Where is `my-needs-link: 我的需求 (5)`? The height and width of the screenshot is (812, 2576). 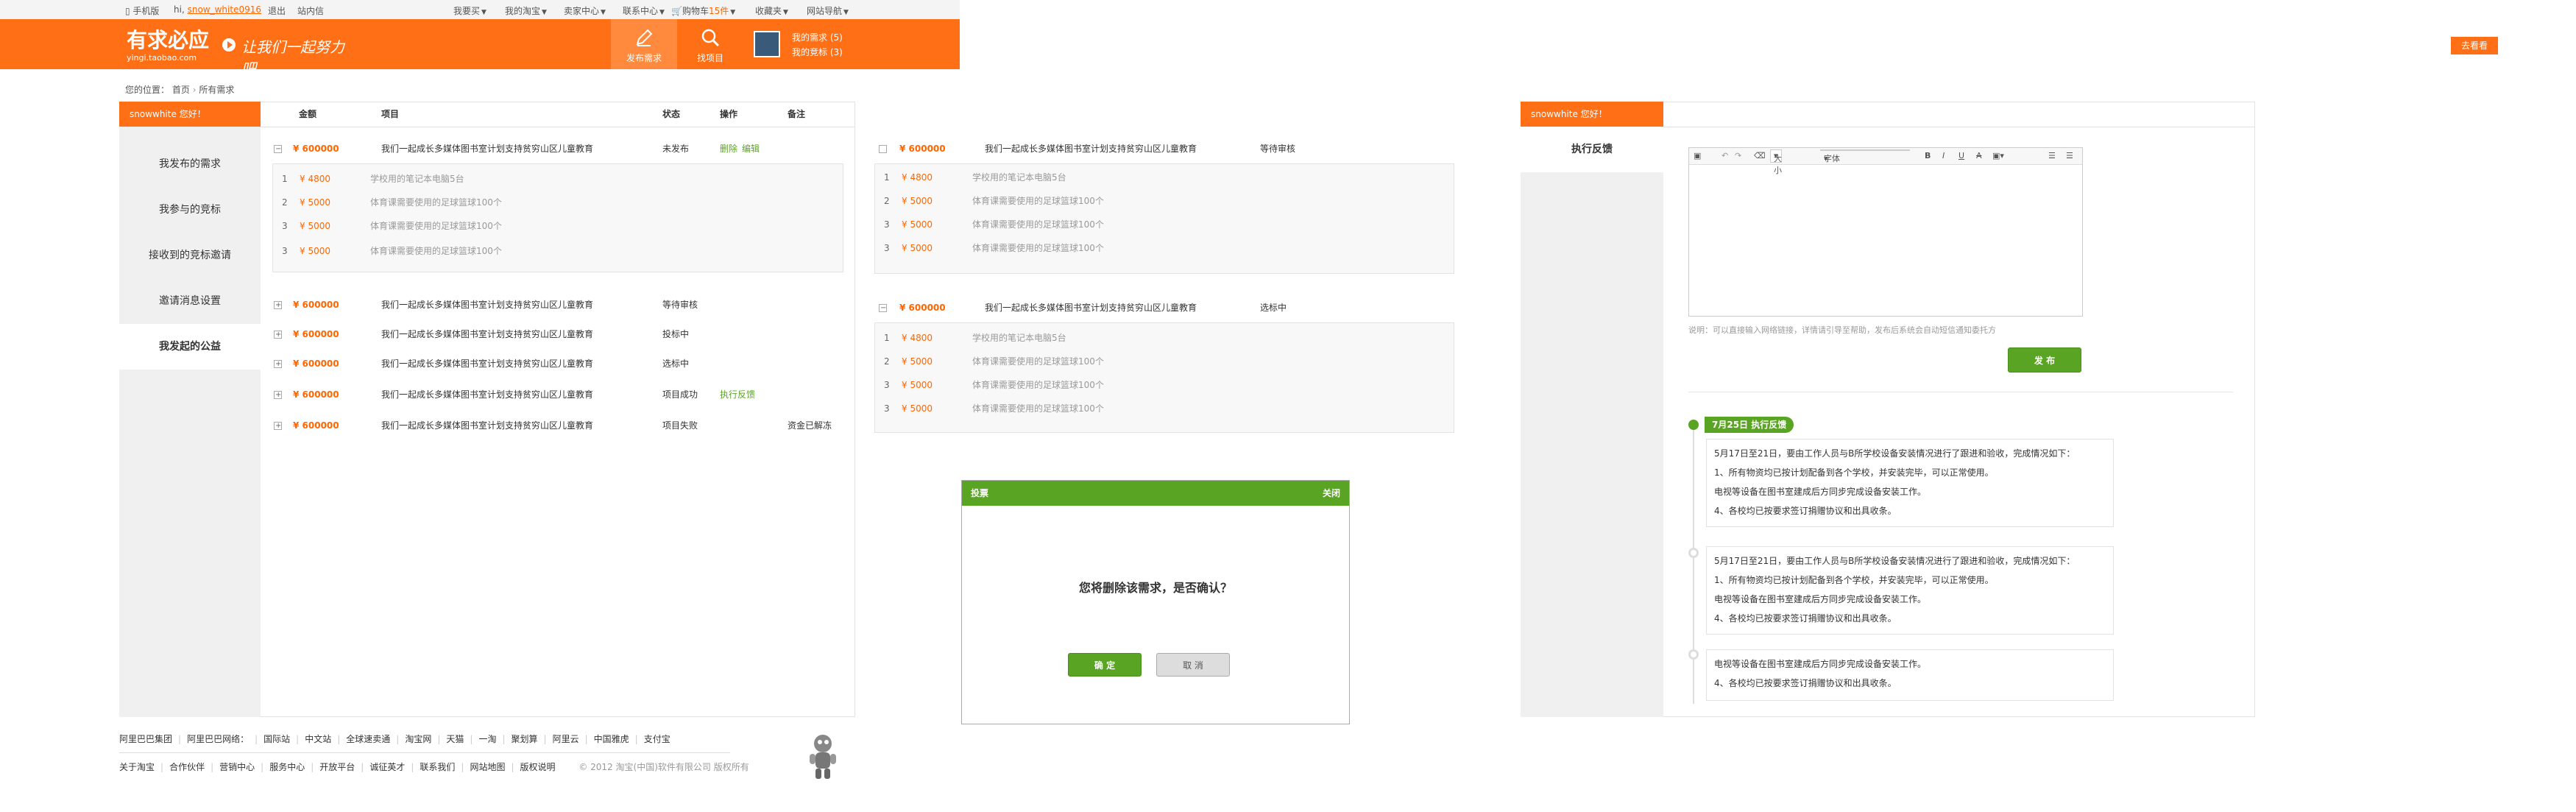
my-needs-link: 我的需求 (5) is located at coordinates (817, 37).